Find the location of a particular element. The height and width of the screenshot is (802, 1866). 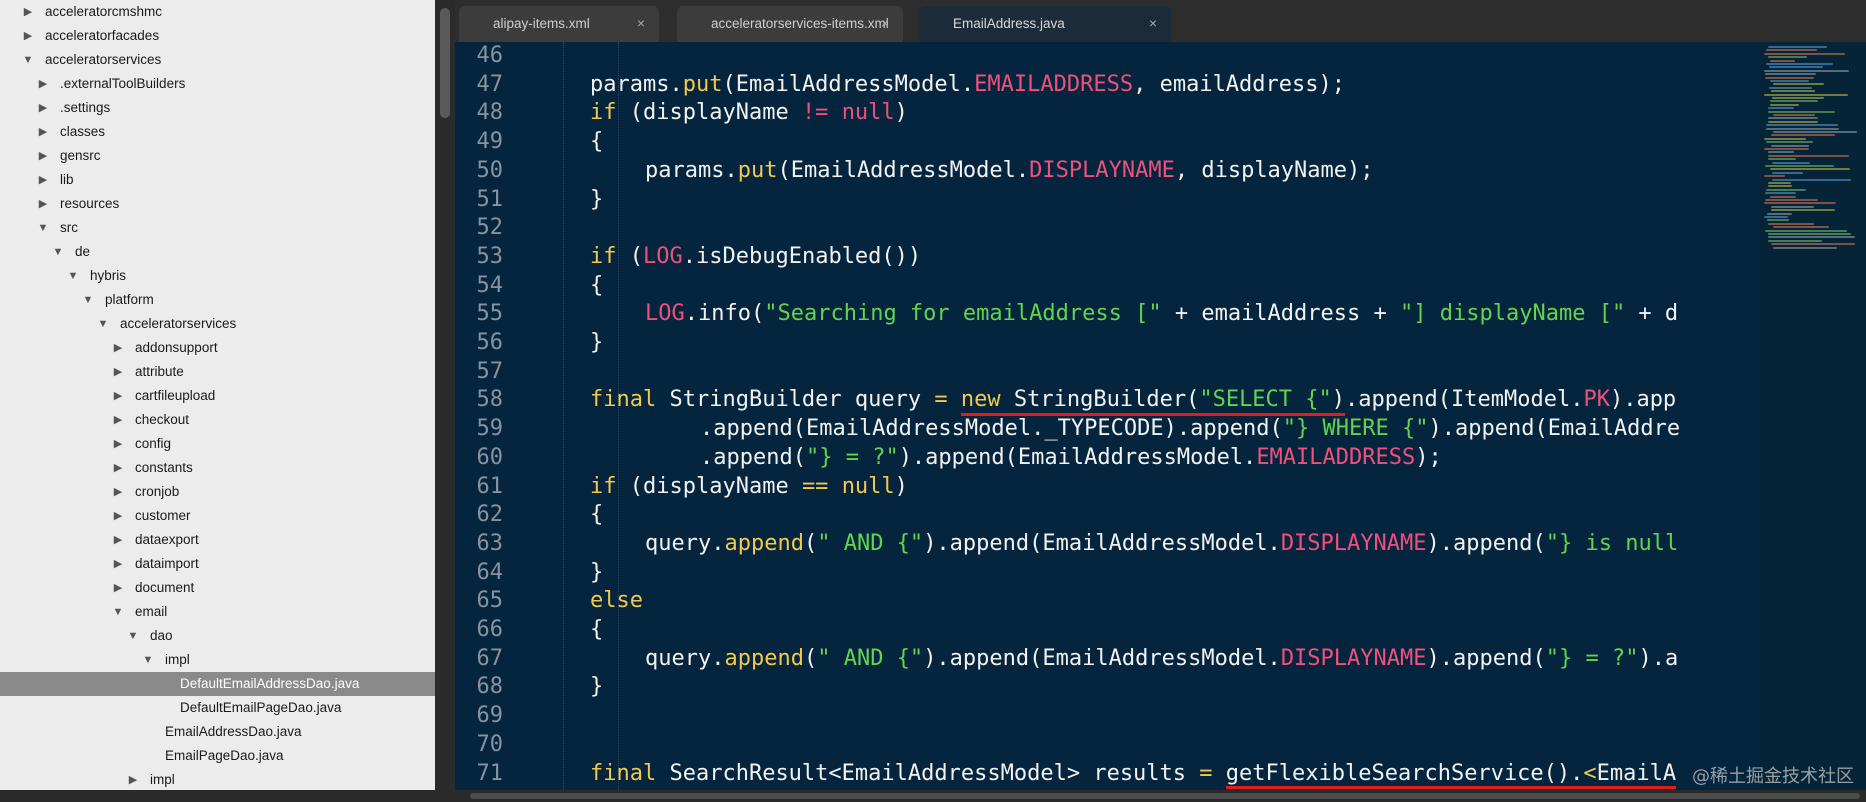

tree-item: ▶ impl is located at coordinates (217, 779).